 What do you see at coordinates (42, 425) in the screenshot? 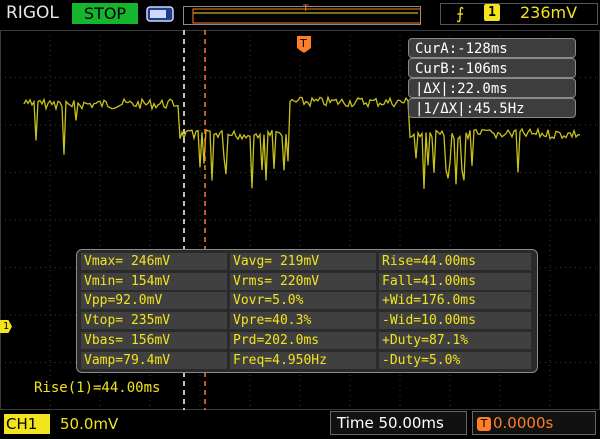
I see `dc-coupling-icon: ═` at bounding box center [42, 425].